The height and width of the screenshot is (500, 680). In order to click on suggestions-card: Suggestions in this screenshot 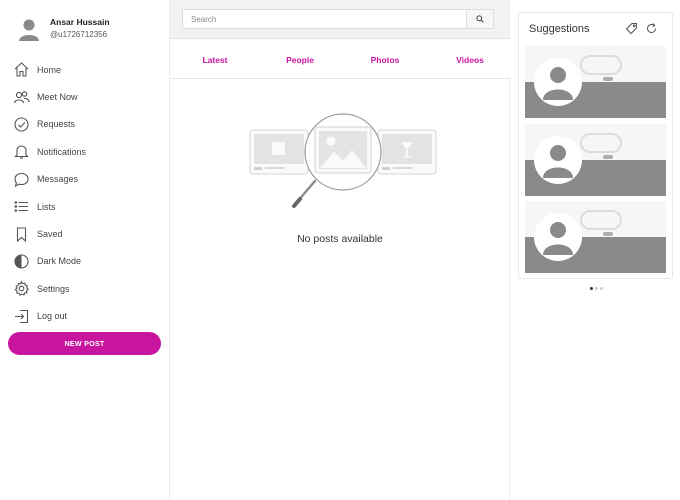, I will do `click(595, 151)`.